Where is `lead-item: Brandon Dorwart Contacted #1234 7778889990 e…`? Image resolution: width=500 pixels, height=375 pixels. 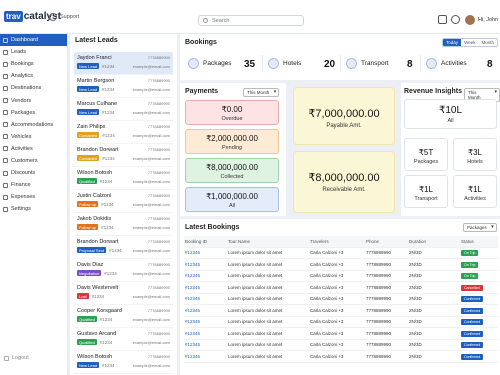
lead-item: Brandon Dorwart Contacted #1234 7778889990 e… is located at coordinates (123, 155).